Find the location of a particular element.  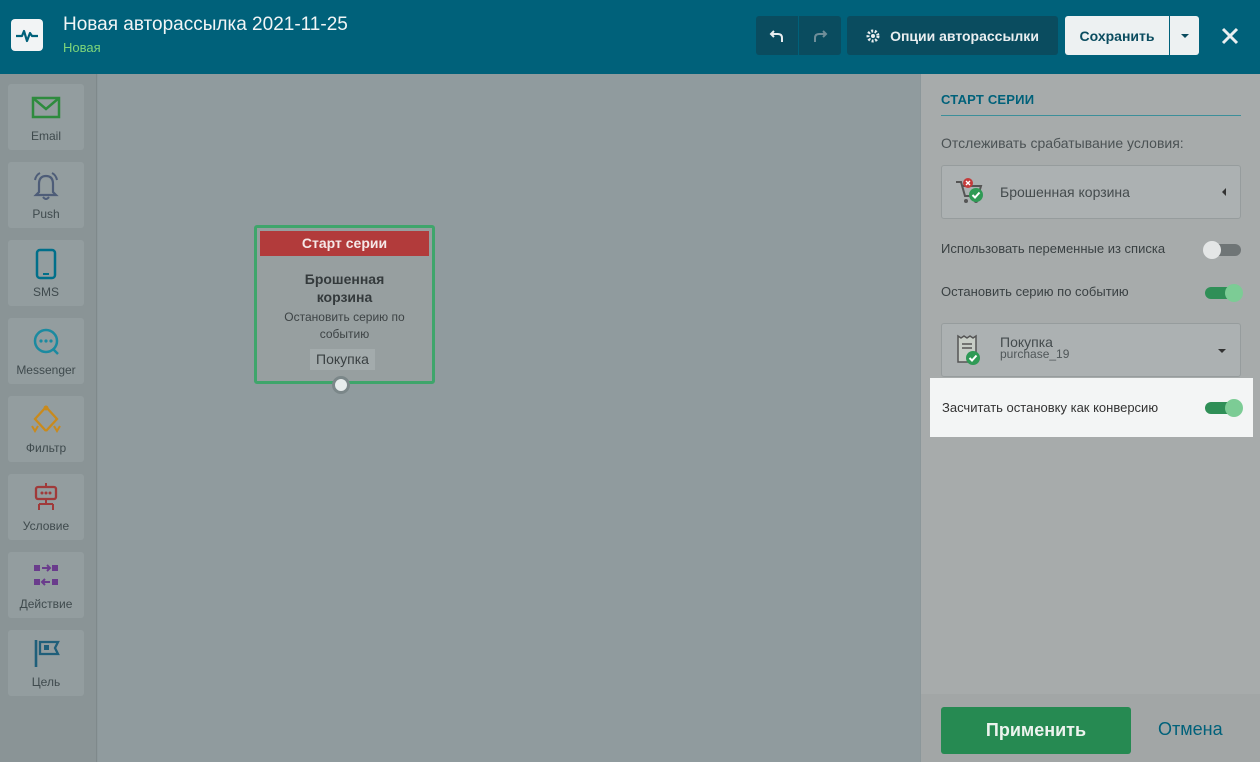

filter-icon is located at coordinates (46, 419).